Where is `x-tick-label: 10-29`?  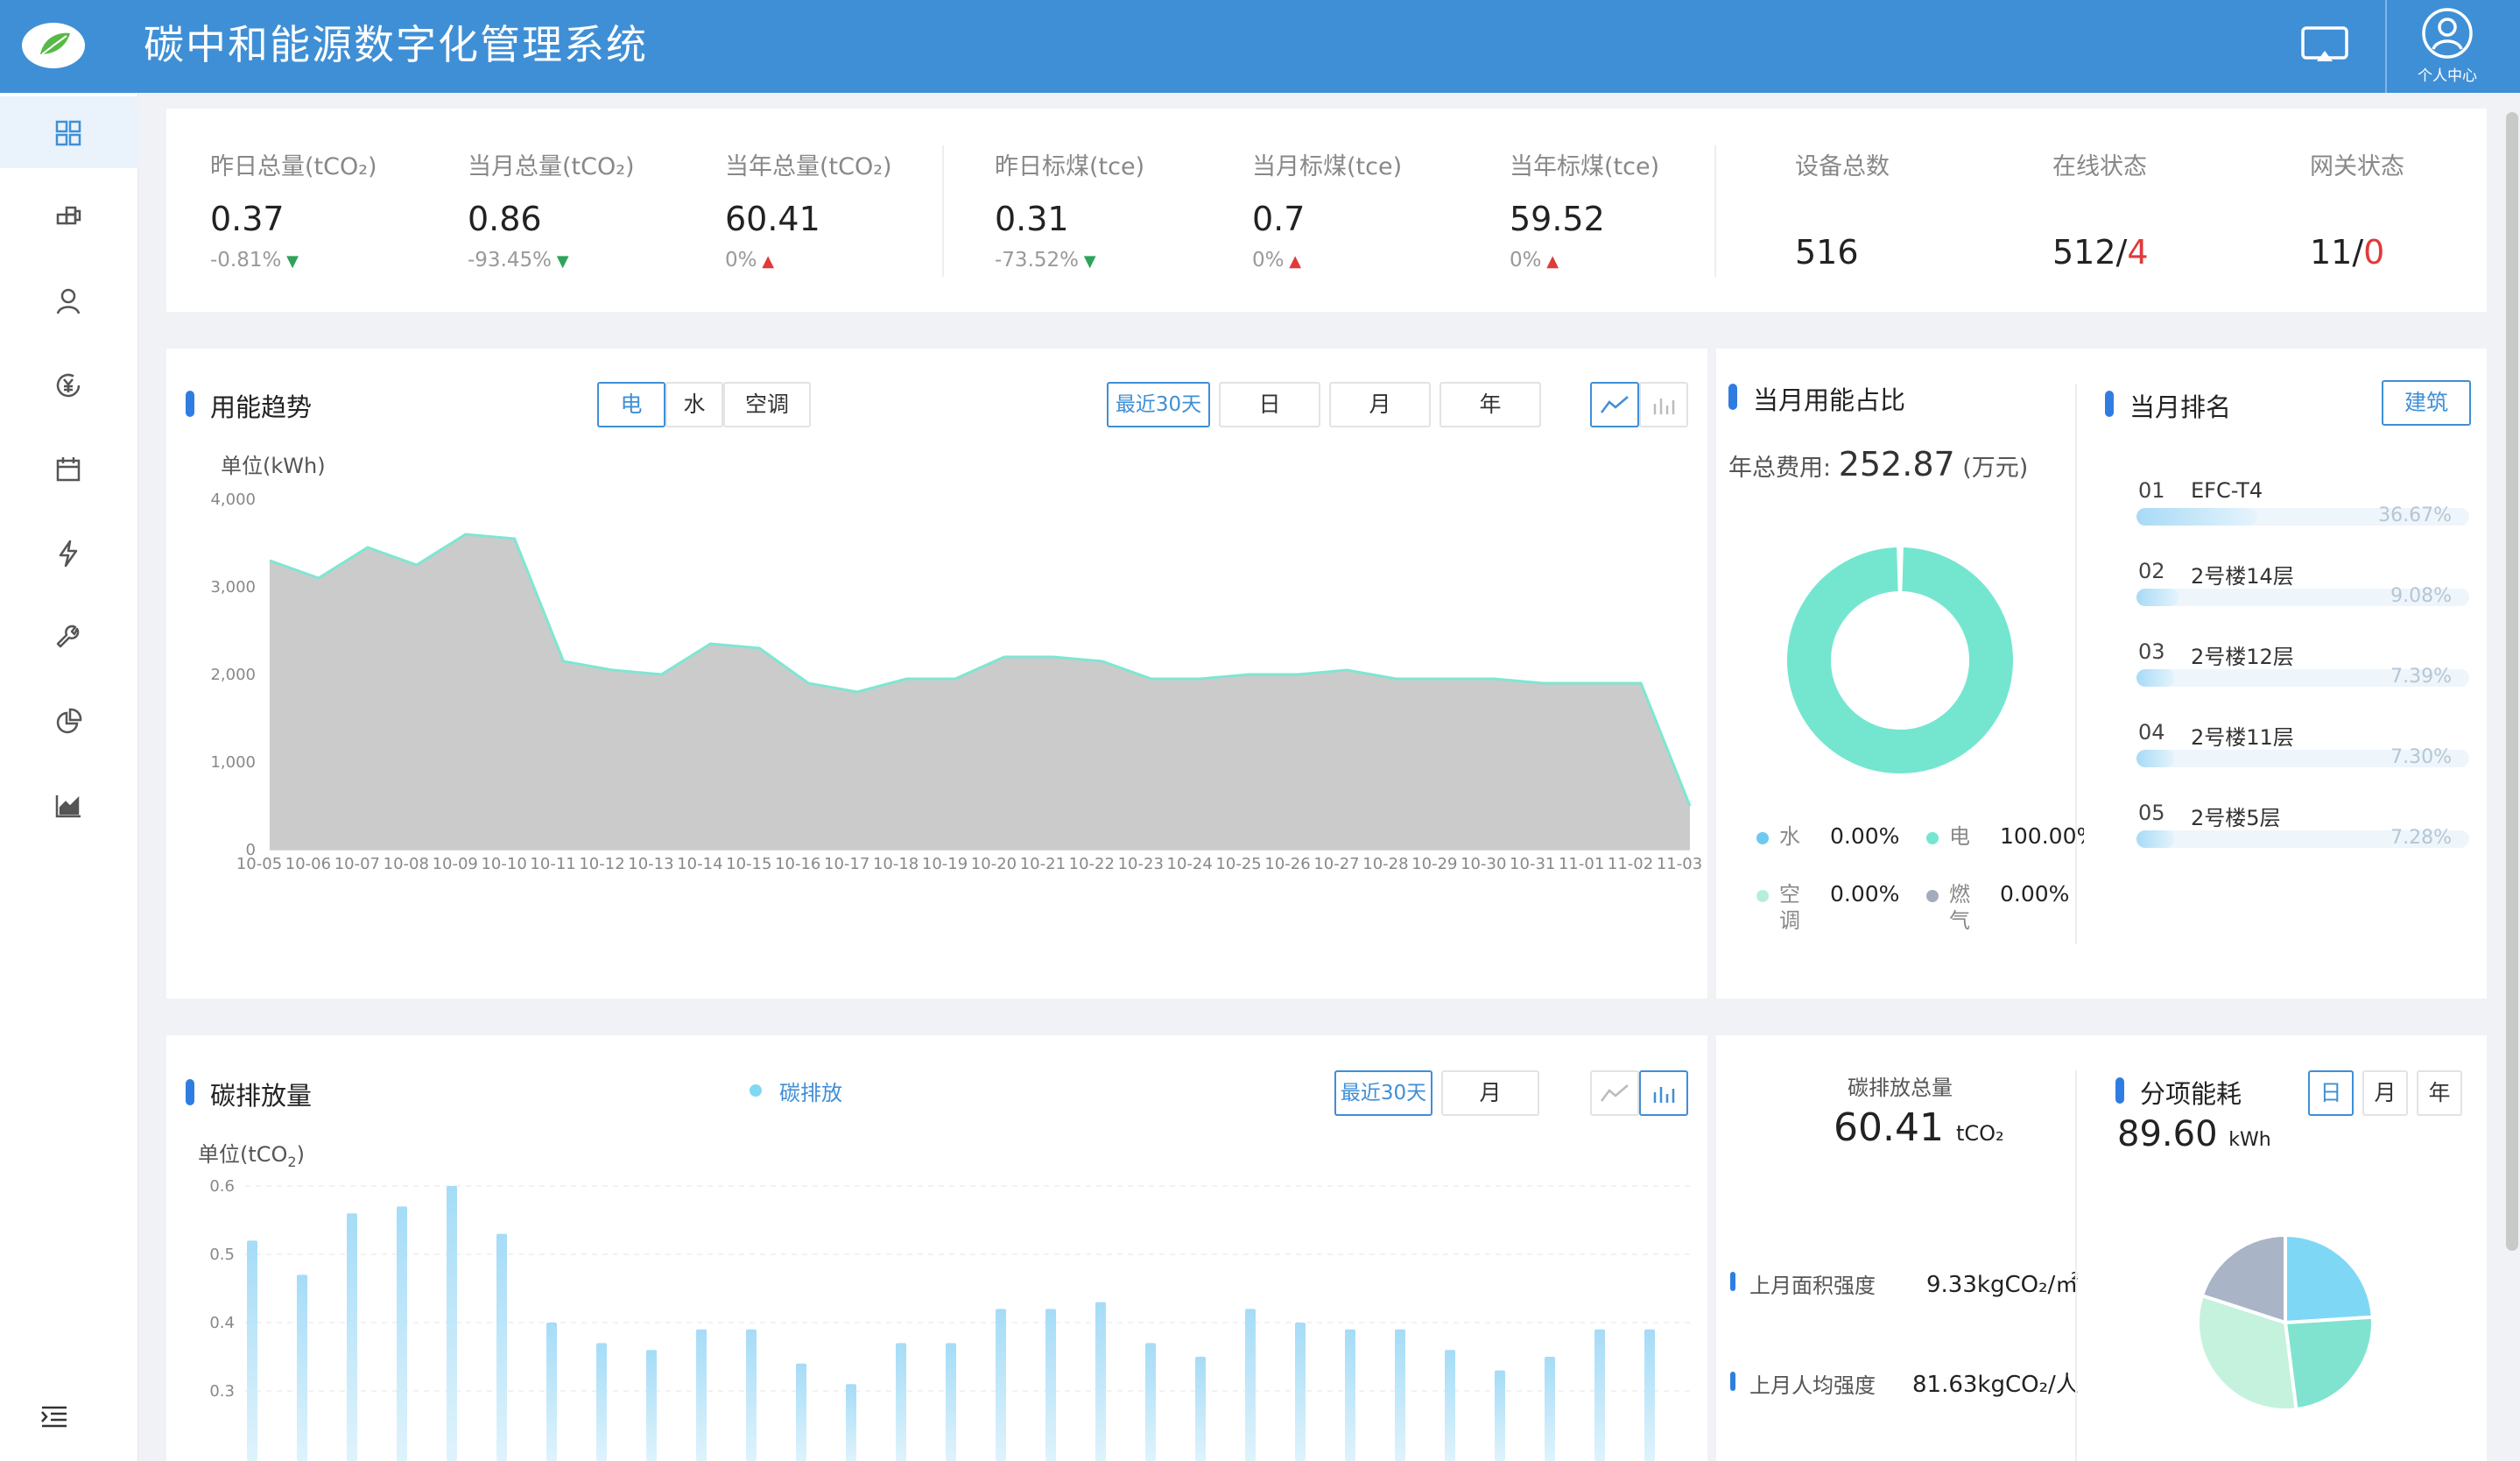 x-tick-label: 10-29 is located at coordinates (1434, 864).